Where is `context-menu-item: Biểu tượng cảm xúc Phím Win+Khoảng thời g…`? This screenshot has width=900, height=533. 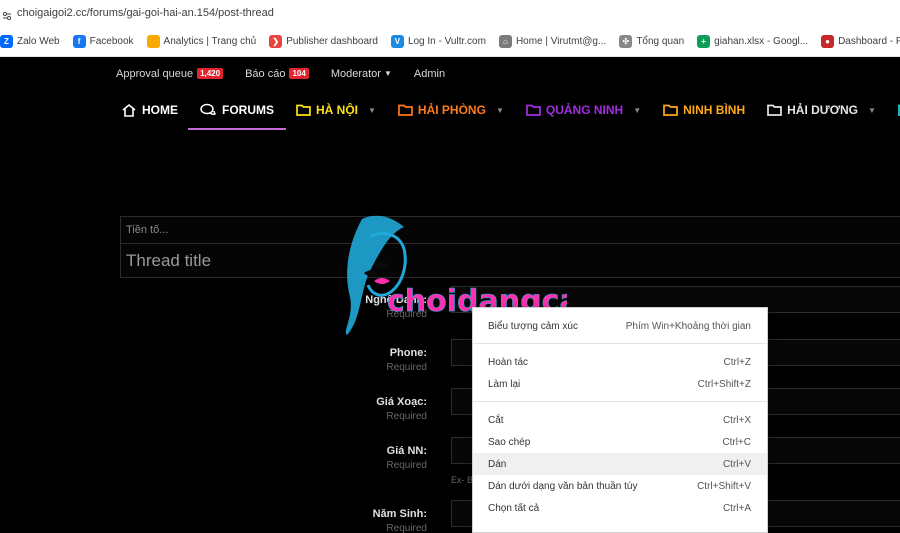 context-menu-item: Biểu tượng cảm xúc Phím Win+Khoảng thời g… is located at coordinates (620, 326).